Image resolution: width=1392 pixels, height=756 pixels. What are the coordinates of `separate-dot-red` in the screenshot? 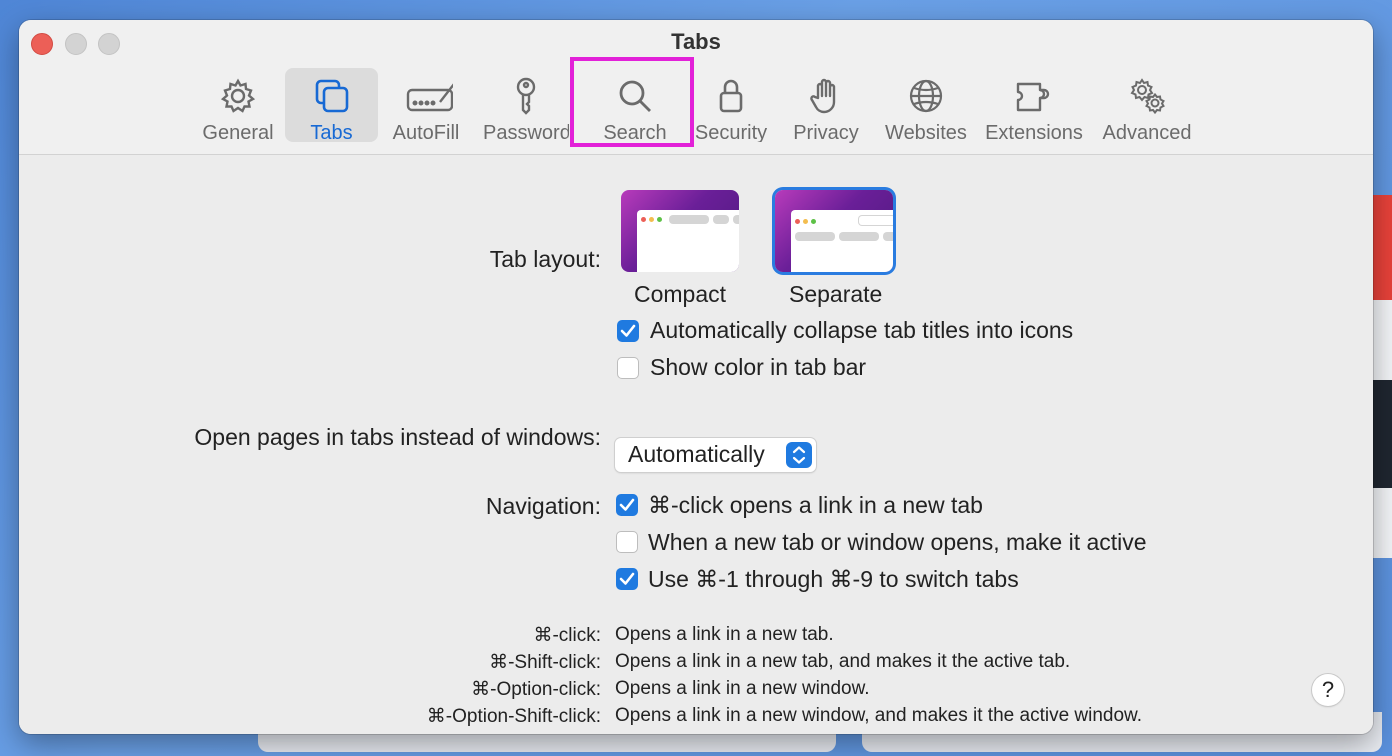 It's located at (797, 221).